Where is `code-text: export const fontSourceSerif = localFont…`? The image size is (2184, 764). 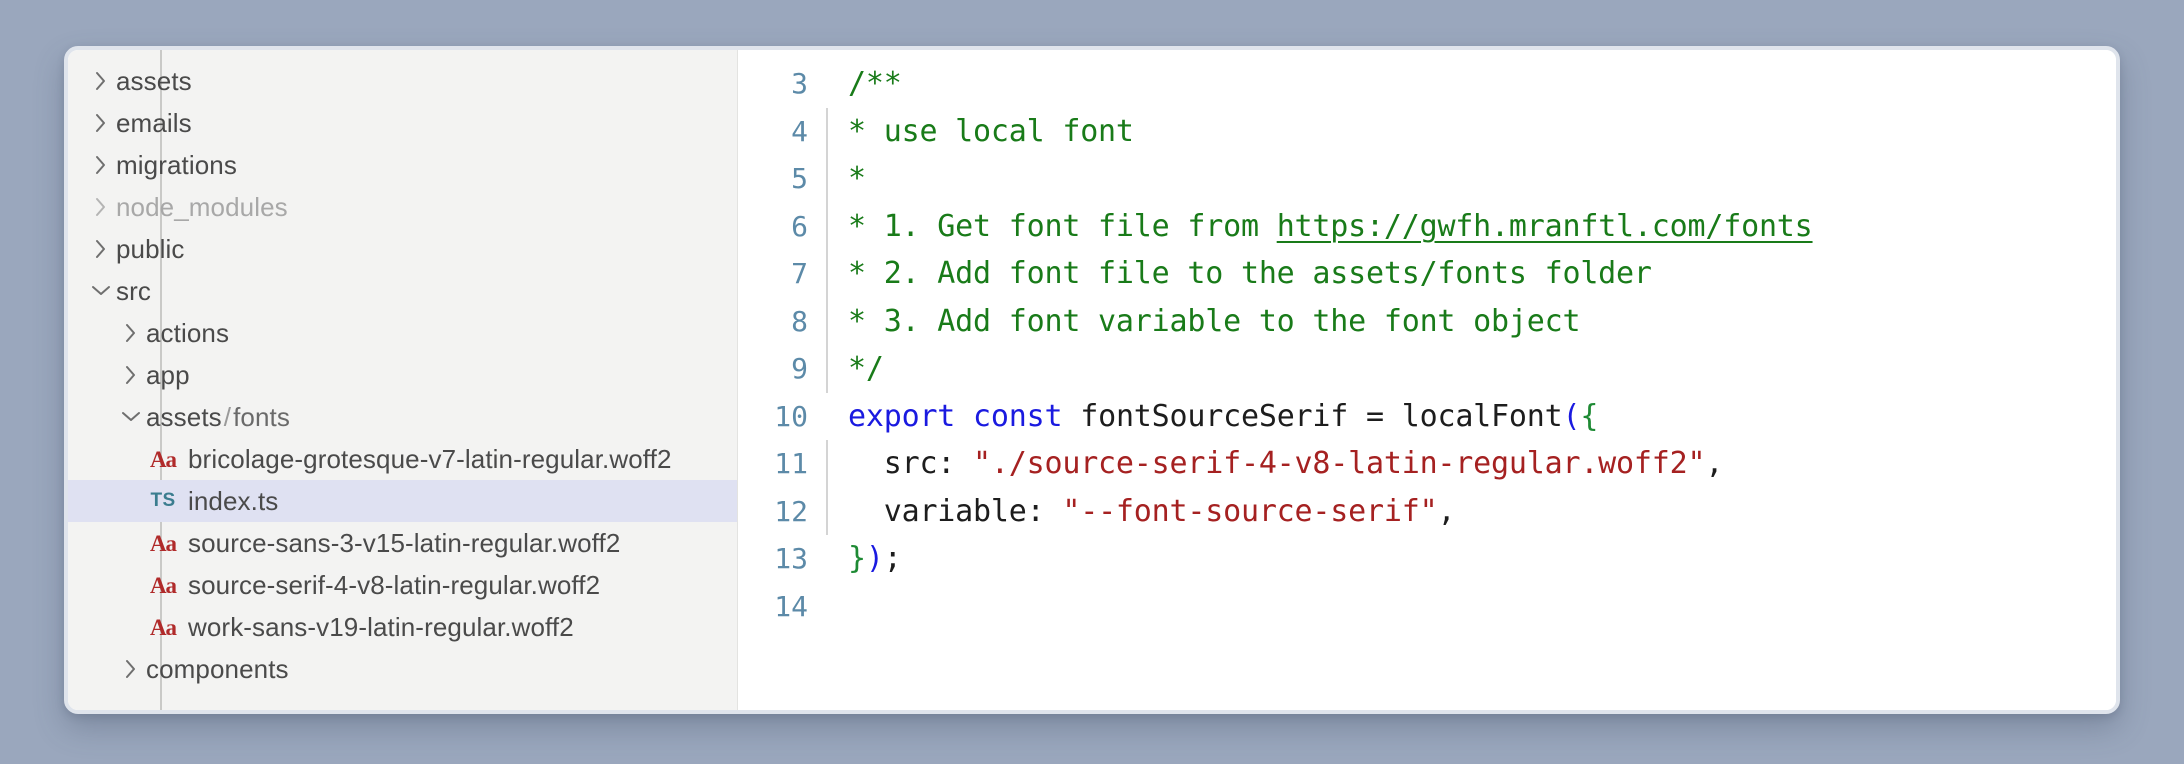
code-text: export const fontSourceSerif = localFont… is located at coordinates (1482, 416).